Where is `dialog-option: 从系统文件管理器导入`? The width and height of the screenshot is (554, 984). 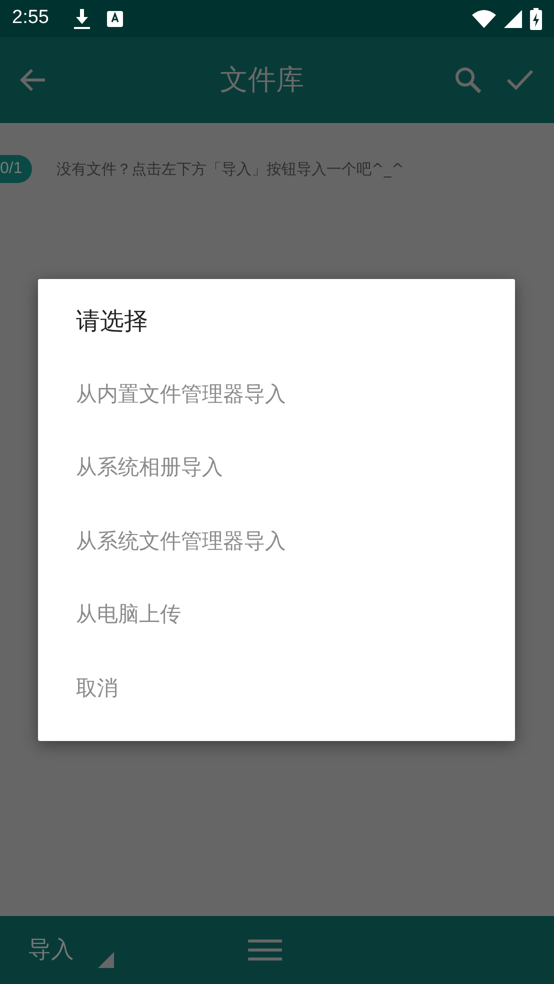 dialog-option: 从系统文件管理器导入 is located at coordinates (276, 541).